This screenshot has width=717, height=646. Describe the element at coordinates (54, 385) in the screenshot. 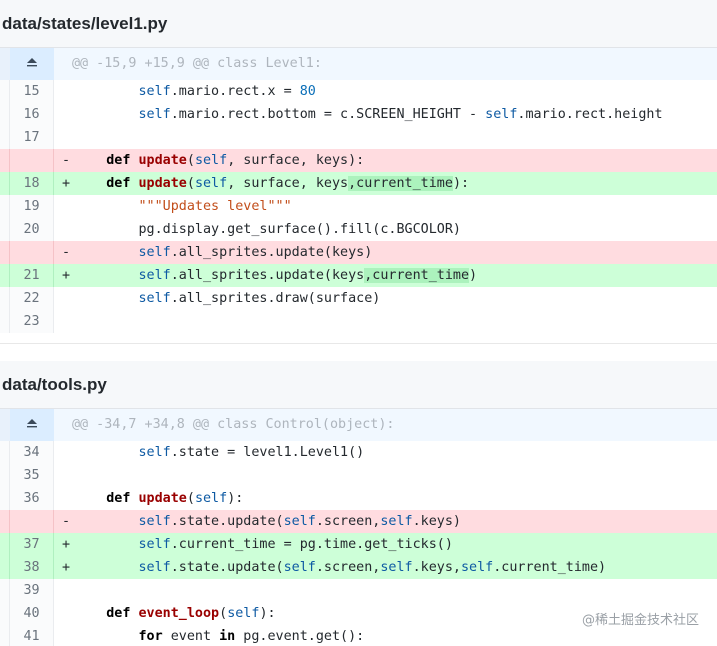

I see `file-title: data/tools.py` at that location.